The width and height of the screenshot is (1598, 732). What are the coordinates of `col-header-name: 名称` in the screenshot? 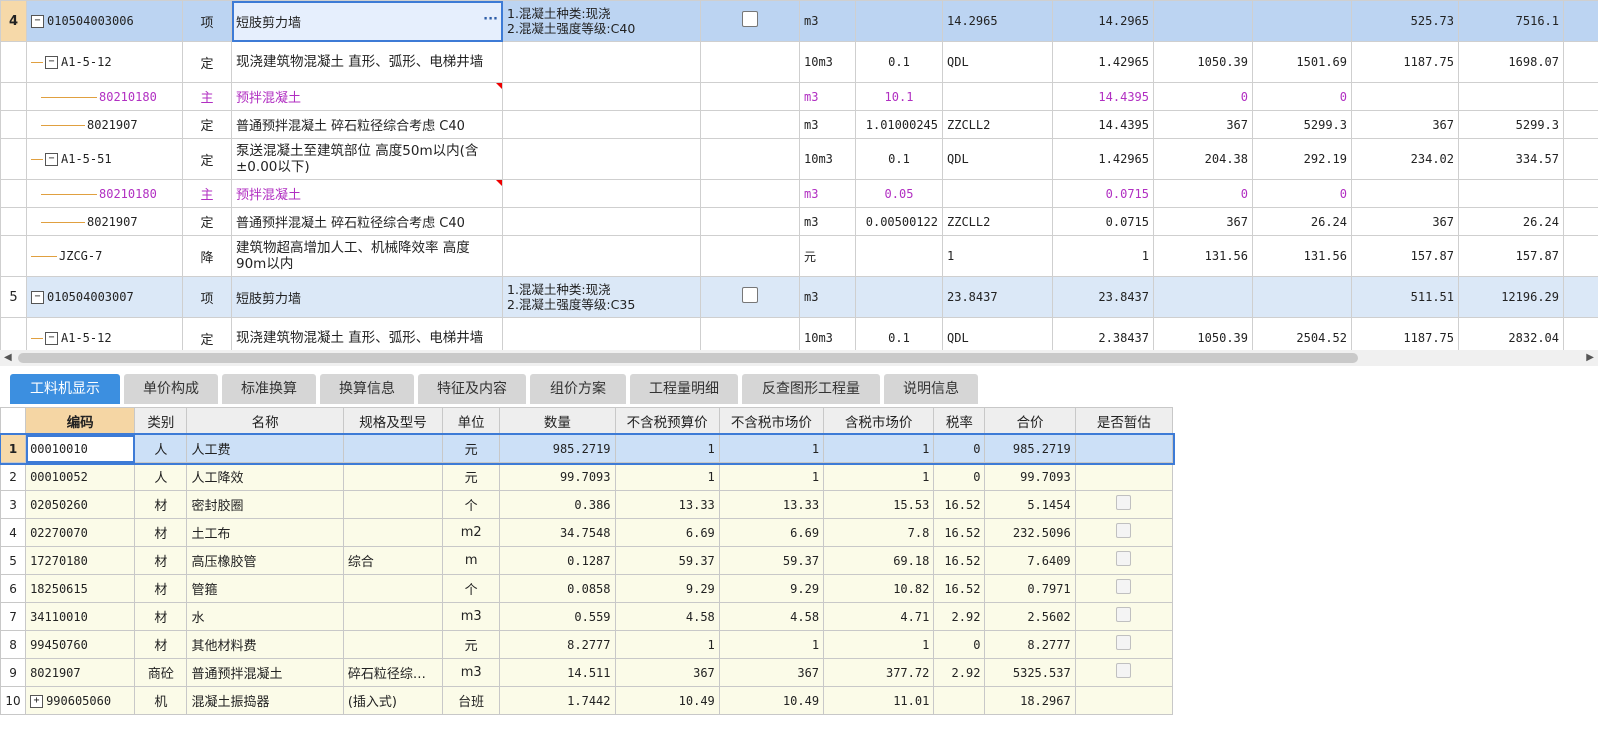 It's located at (265, 421).